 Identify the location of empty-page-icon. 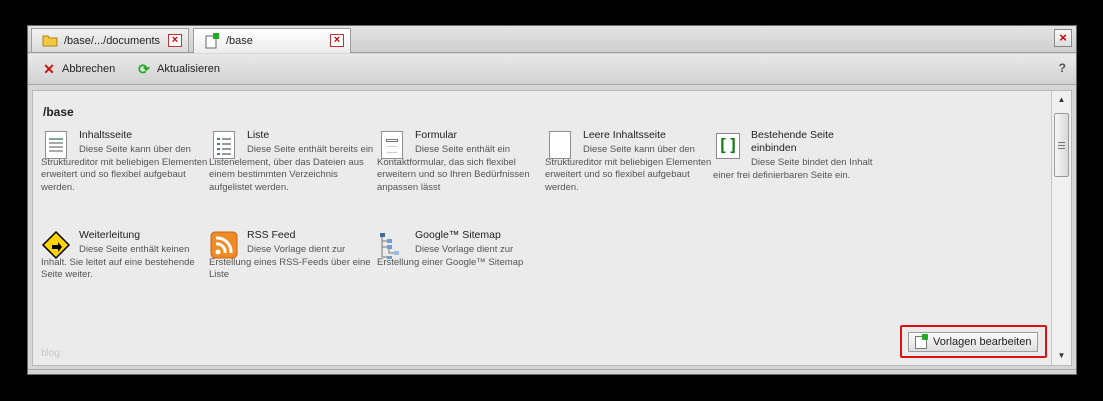
(560, 145).